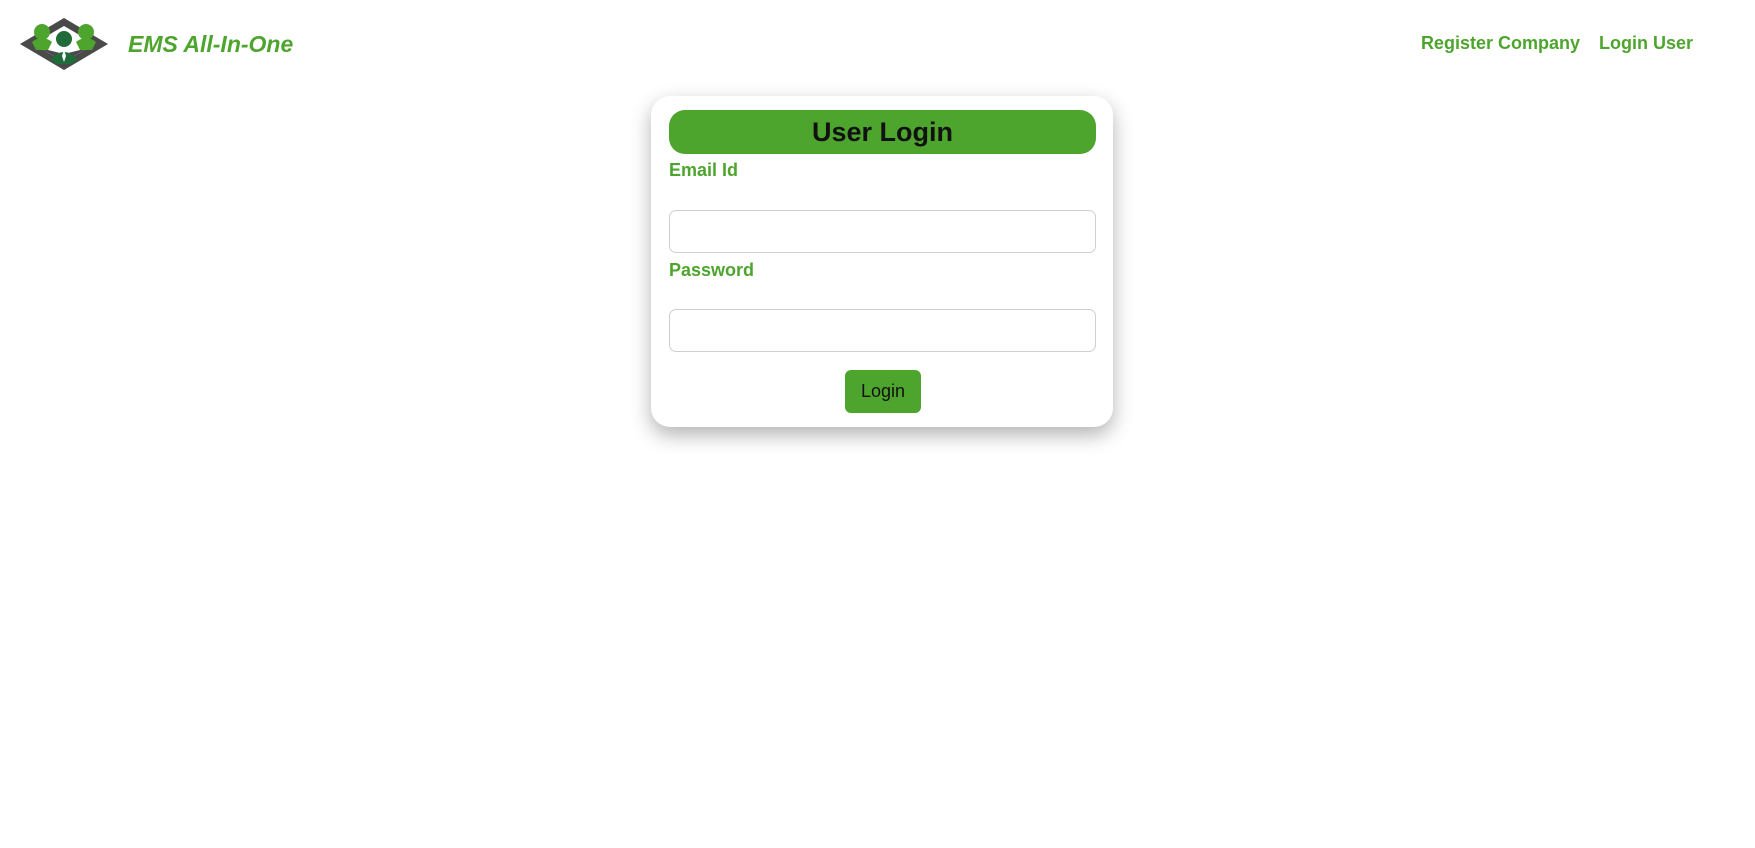 The width and height of the screenshot is (1755, 848). I want to click on login-card-title: User Login, so click(882, 132).